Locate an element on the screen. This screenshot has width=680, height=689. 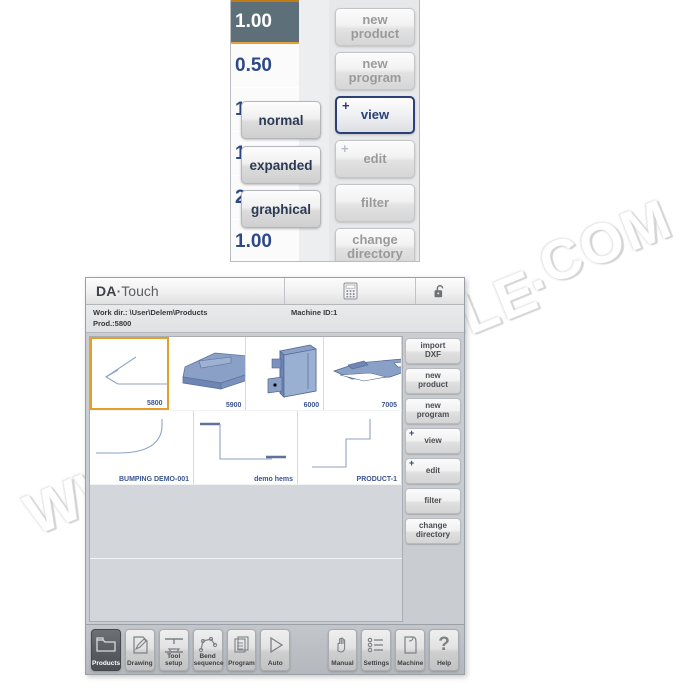
toolbar-item-settings: Settings is located at coordinates (376, 649).